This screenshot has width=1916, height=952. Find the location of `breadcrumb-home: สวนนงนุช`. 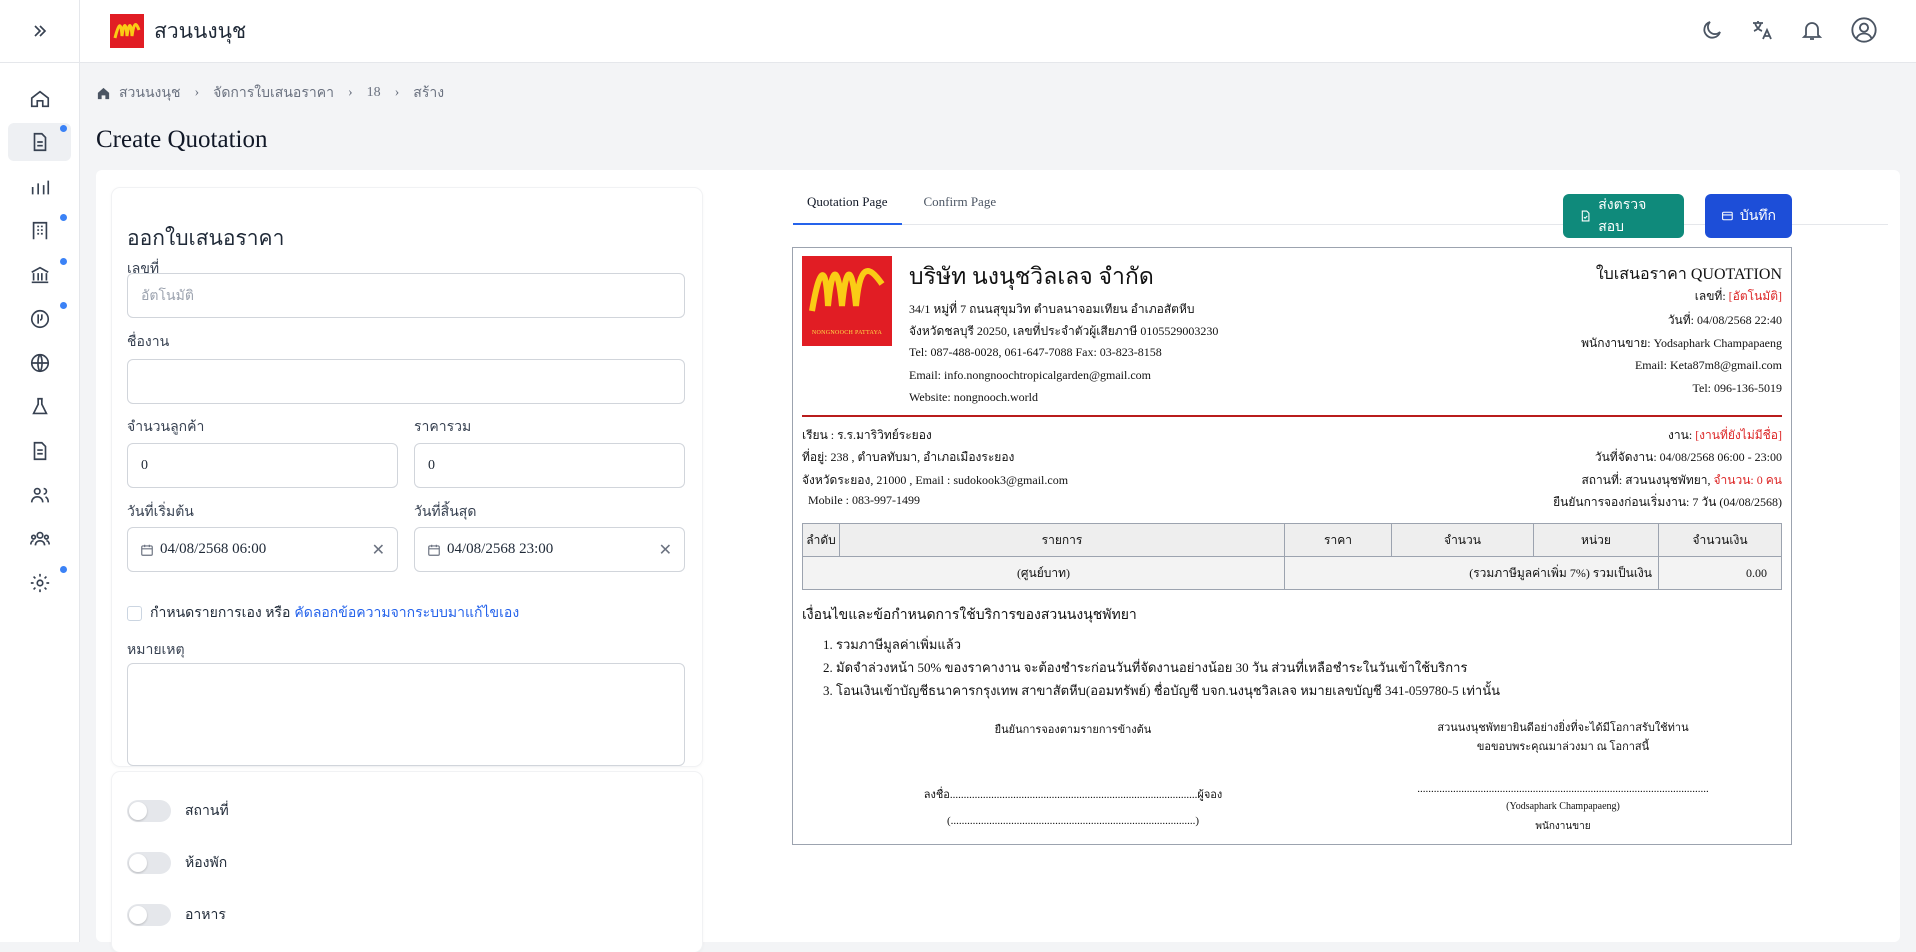

breadcrumb-home: สวนนงนุช is located at coordinates (149, 93).